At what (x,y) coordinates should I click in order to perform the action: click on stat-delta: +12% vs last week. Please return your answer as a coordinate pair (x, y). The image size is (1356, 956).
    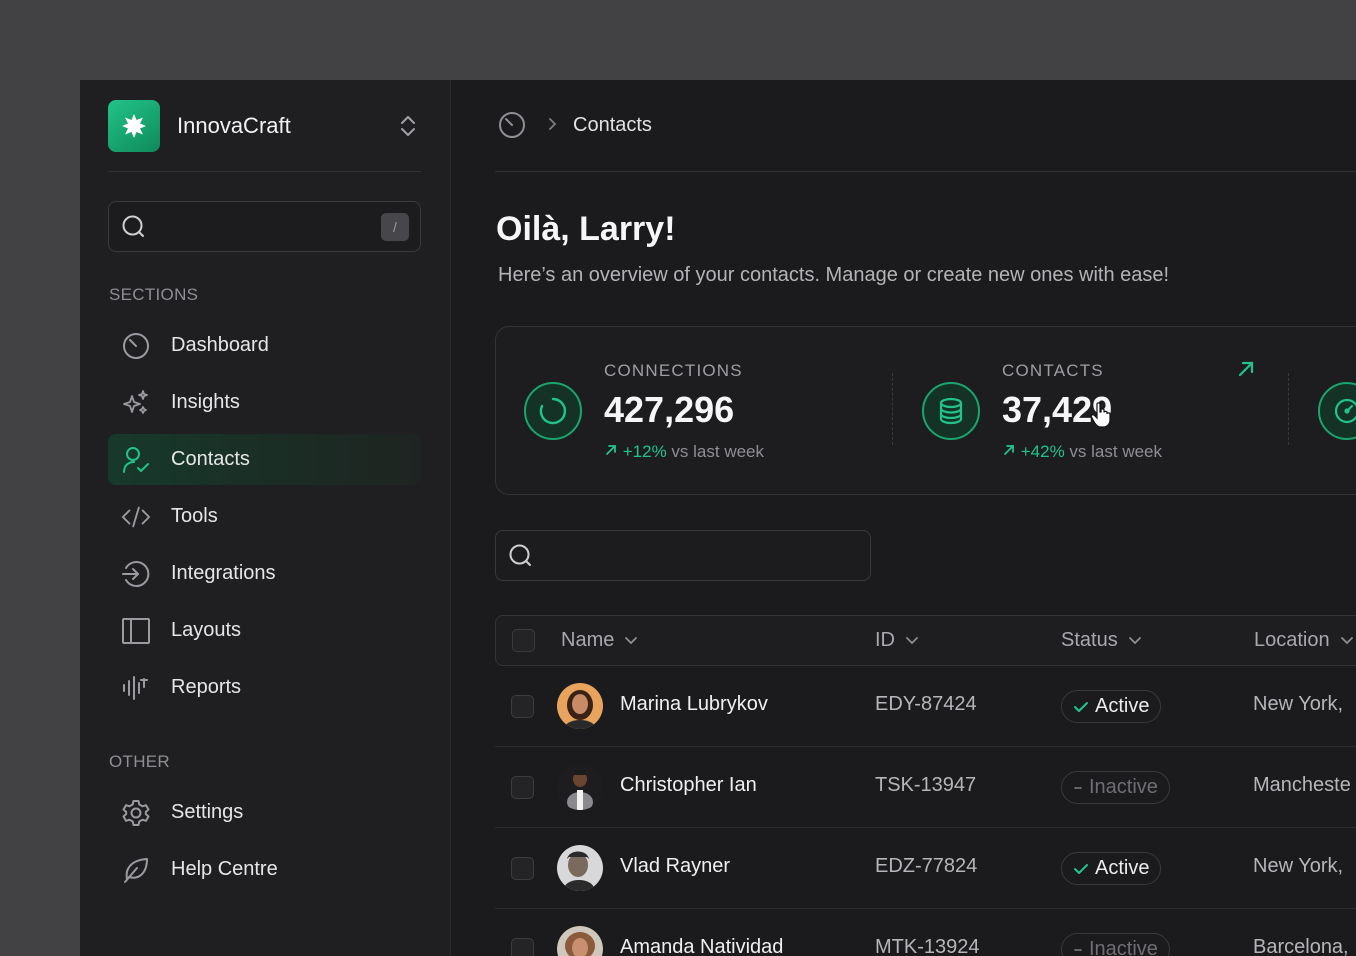
    Looking at the image, I should click on (684, 452).